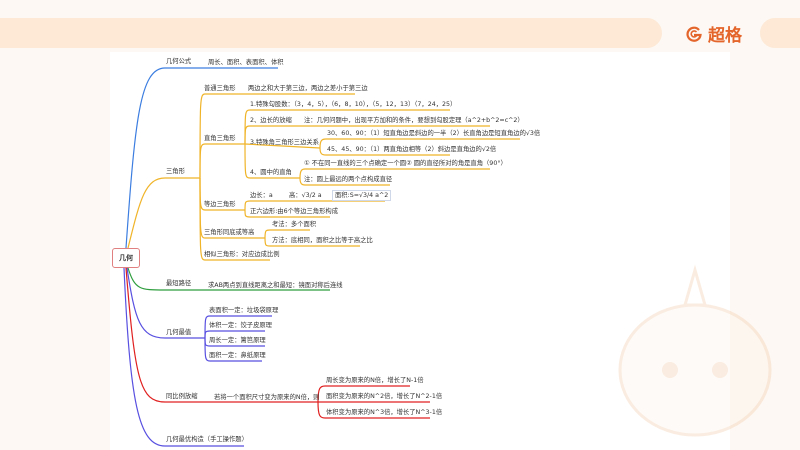 The height and width of the screenshot is (450, 800). What do you see at coordinates (294, 225) in the screenshot?
I see `node-same-base-test: 考法：多个面积` at bounding box center [294, 225].